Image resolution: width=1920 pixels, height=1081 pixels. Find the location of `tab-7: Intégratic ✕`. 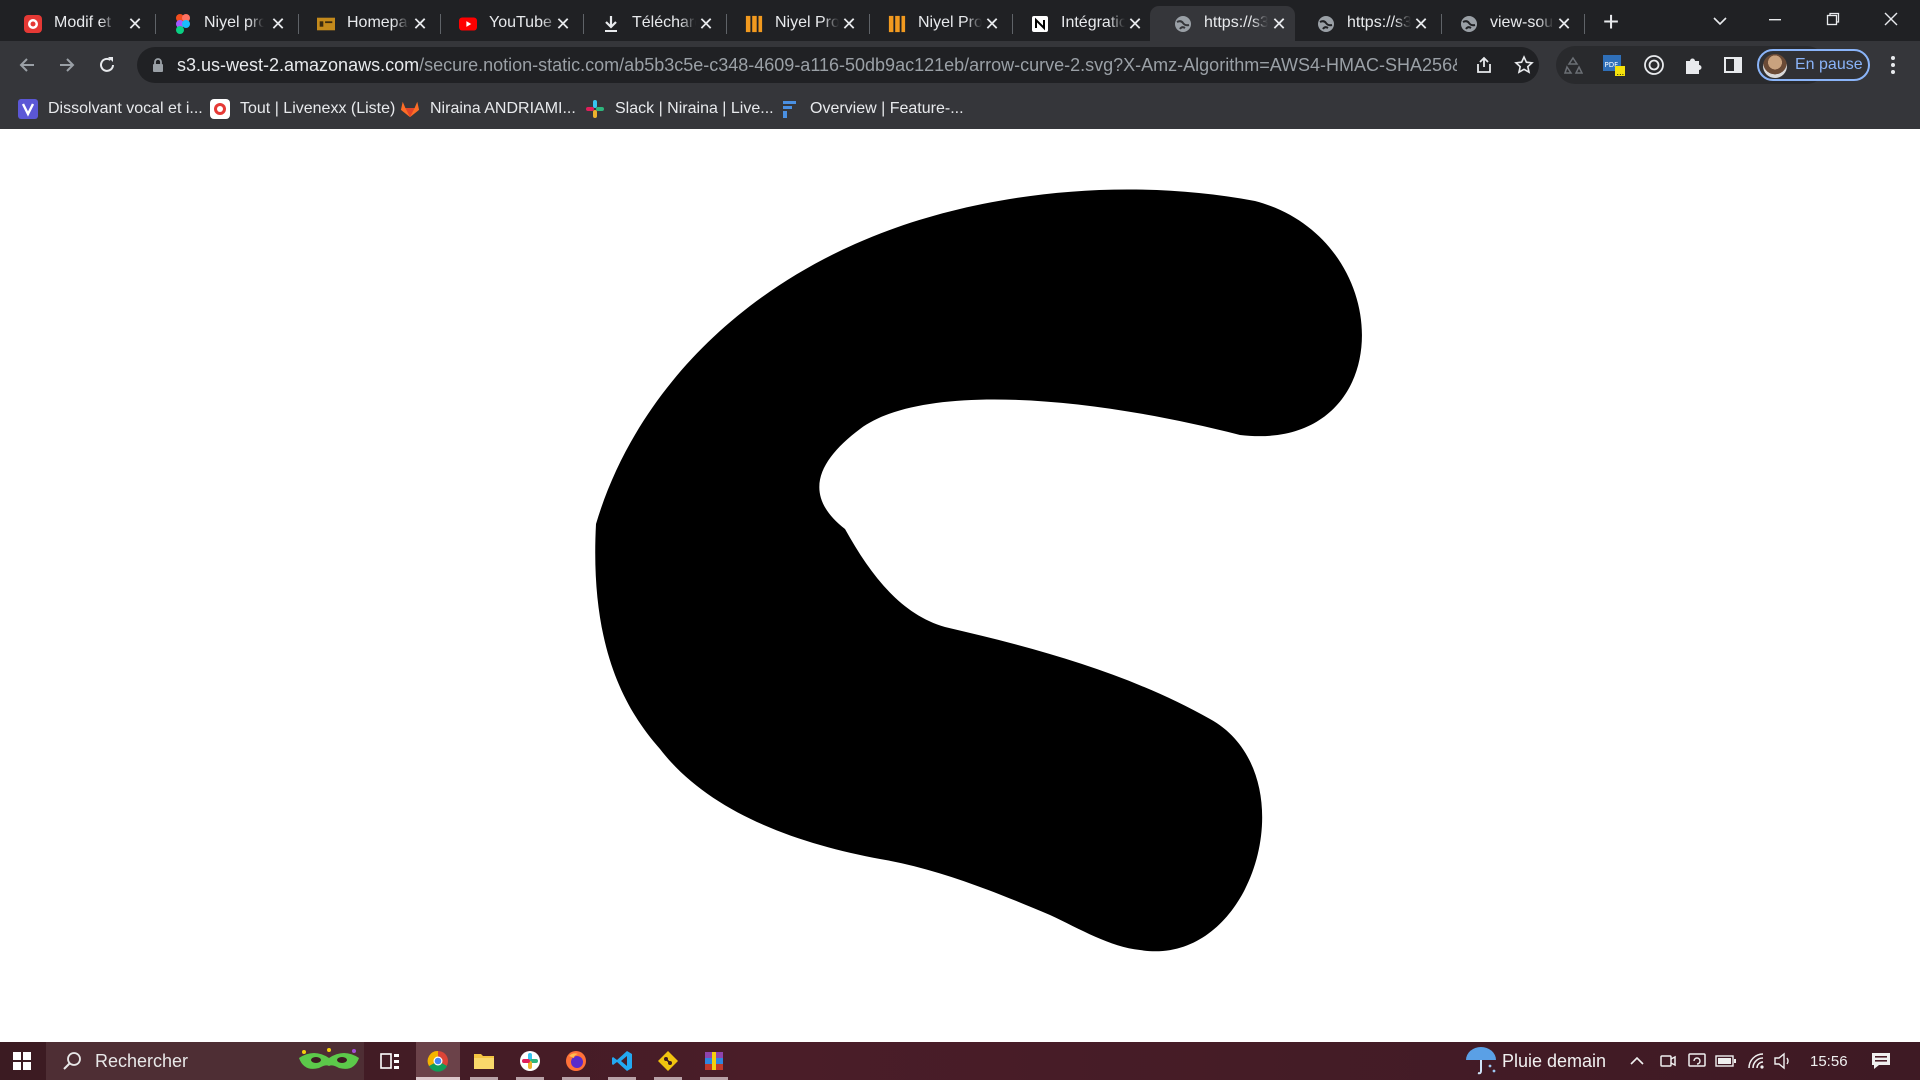

tab-7: Intégratic ✕ is located at coordinates (1078, 23).